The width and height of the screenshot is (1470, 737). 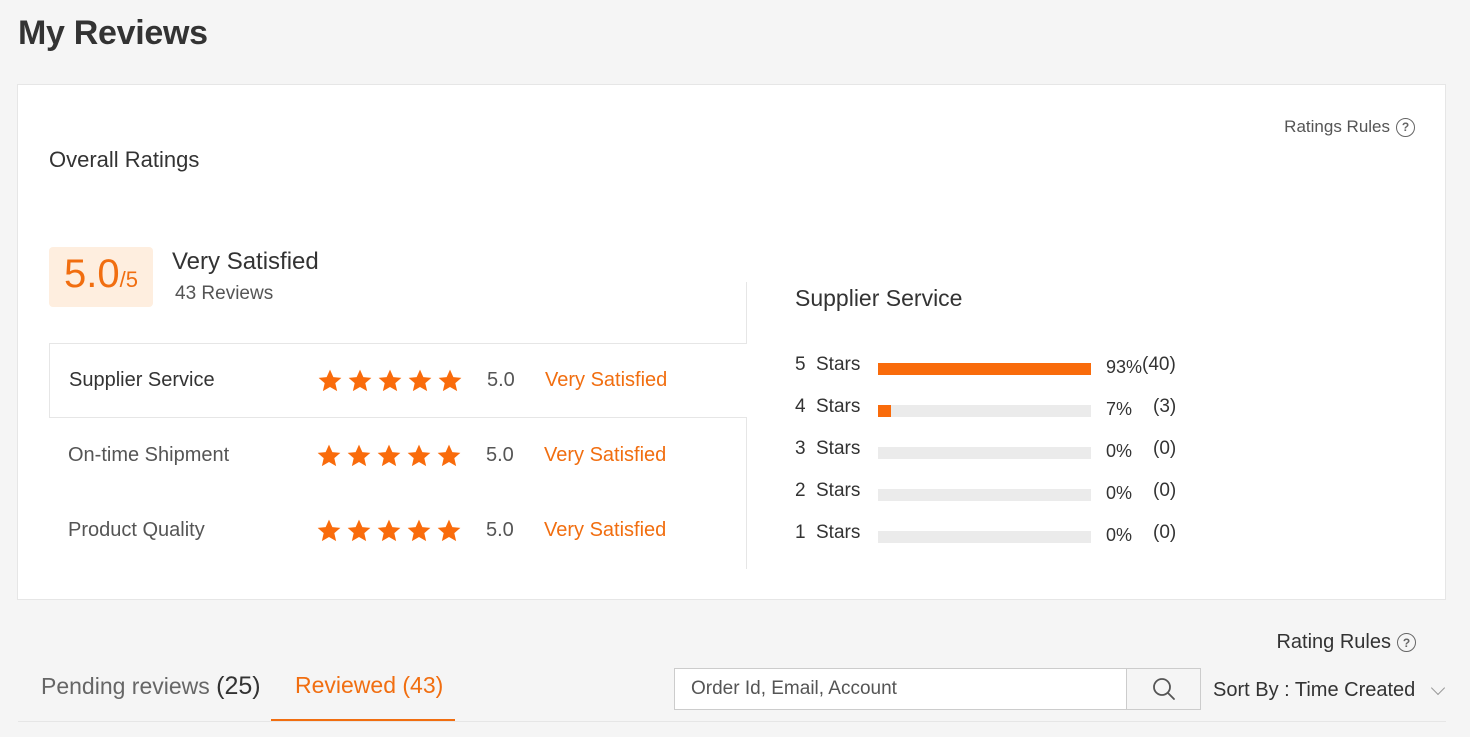 What do you see at coordinates (800, 448) in the screenshot?
I see `distribution-star-number: 3` at bounding box center [800, 448].